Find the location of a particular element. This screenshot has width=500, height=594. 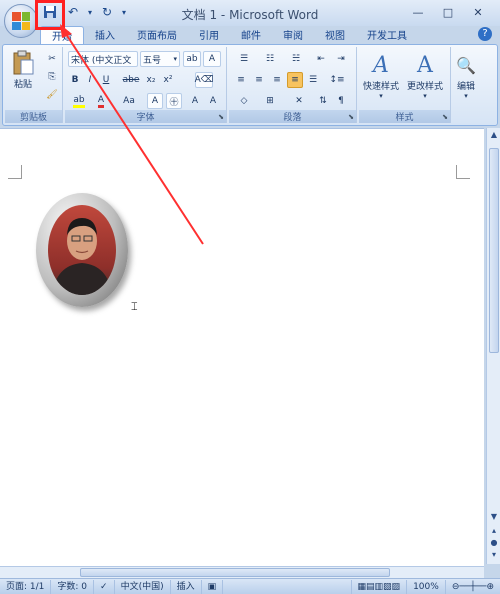

italic-button: I is located at coordinates (90, 80).